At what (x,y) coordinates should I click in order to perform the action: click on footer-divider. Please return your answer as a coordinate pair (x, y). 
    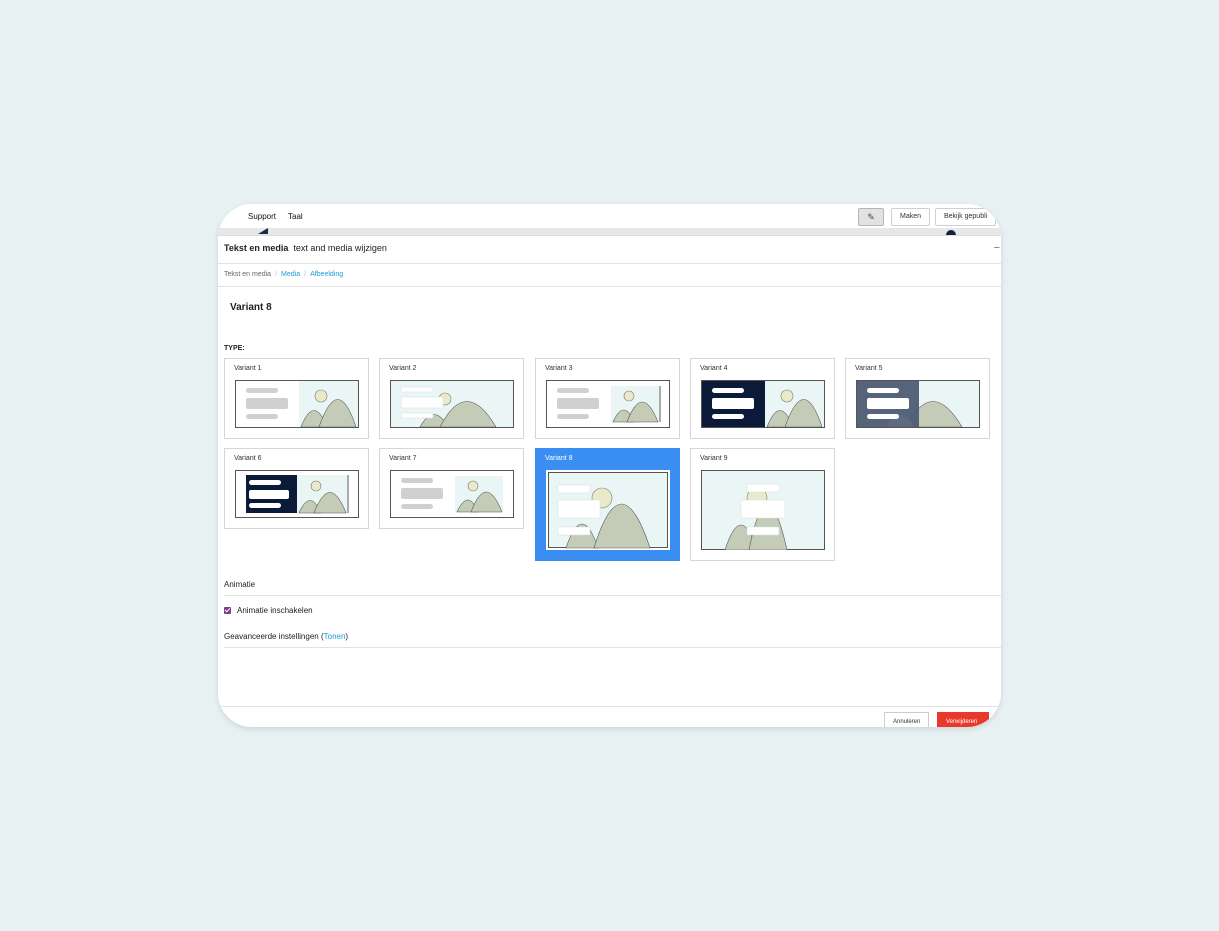
    Looking at the image, I should click on (609, 706).